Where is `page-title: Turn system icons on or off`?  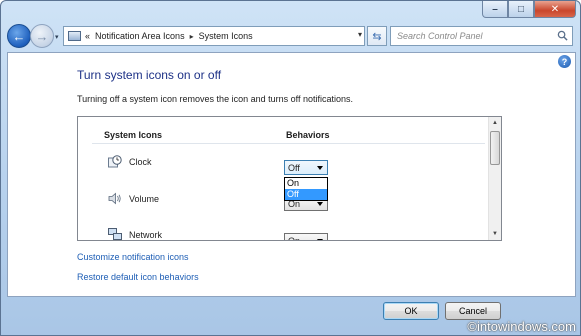
page-title: Turn system icons on or off is located at coordinates (149, 75).